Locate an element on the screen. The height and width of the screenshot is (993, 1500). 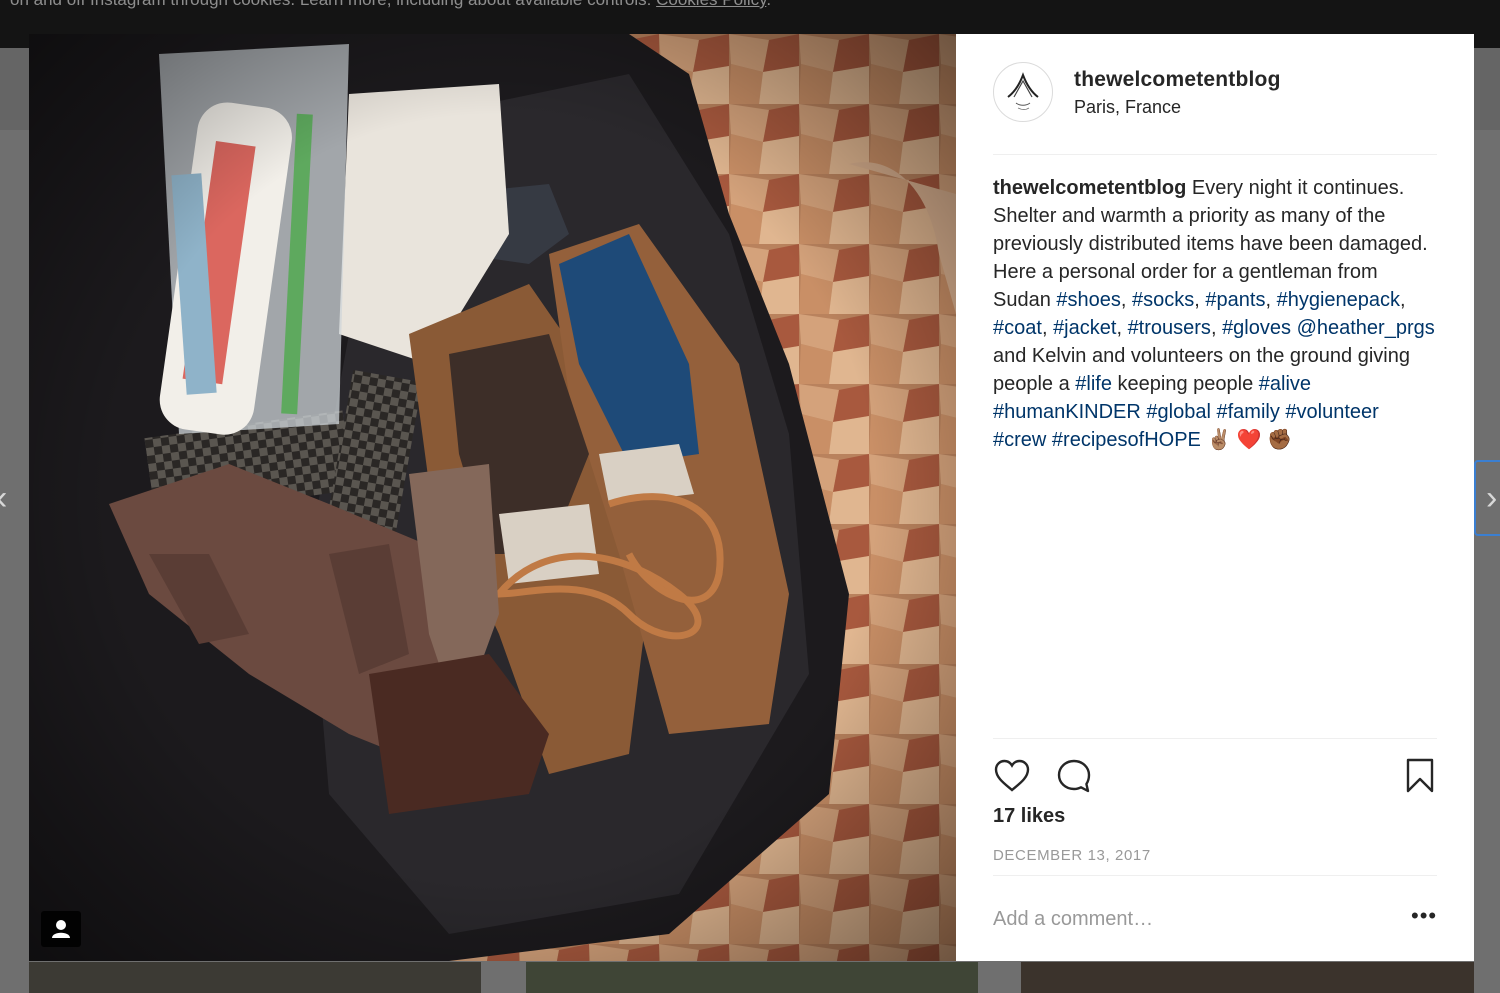
avatar is located at coordinates (1023, 92).